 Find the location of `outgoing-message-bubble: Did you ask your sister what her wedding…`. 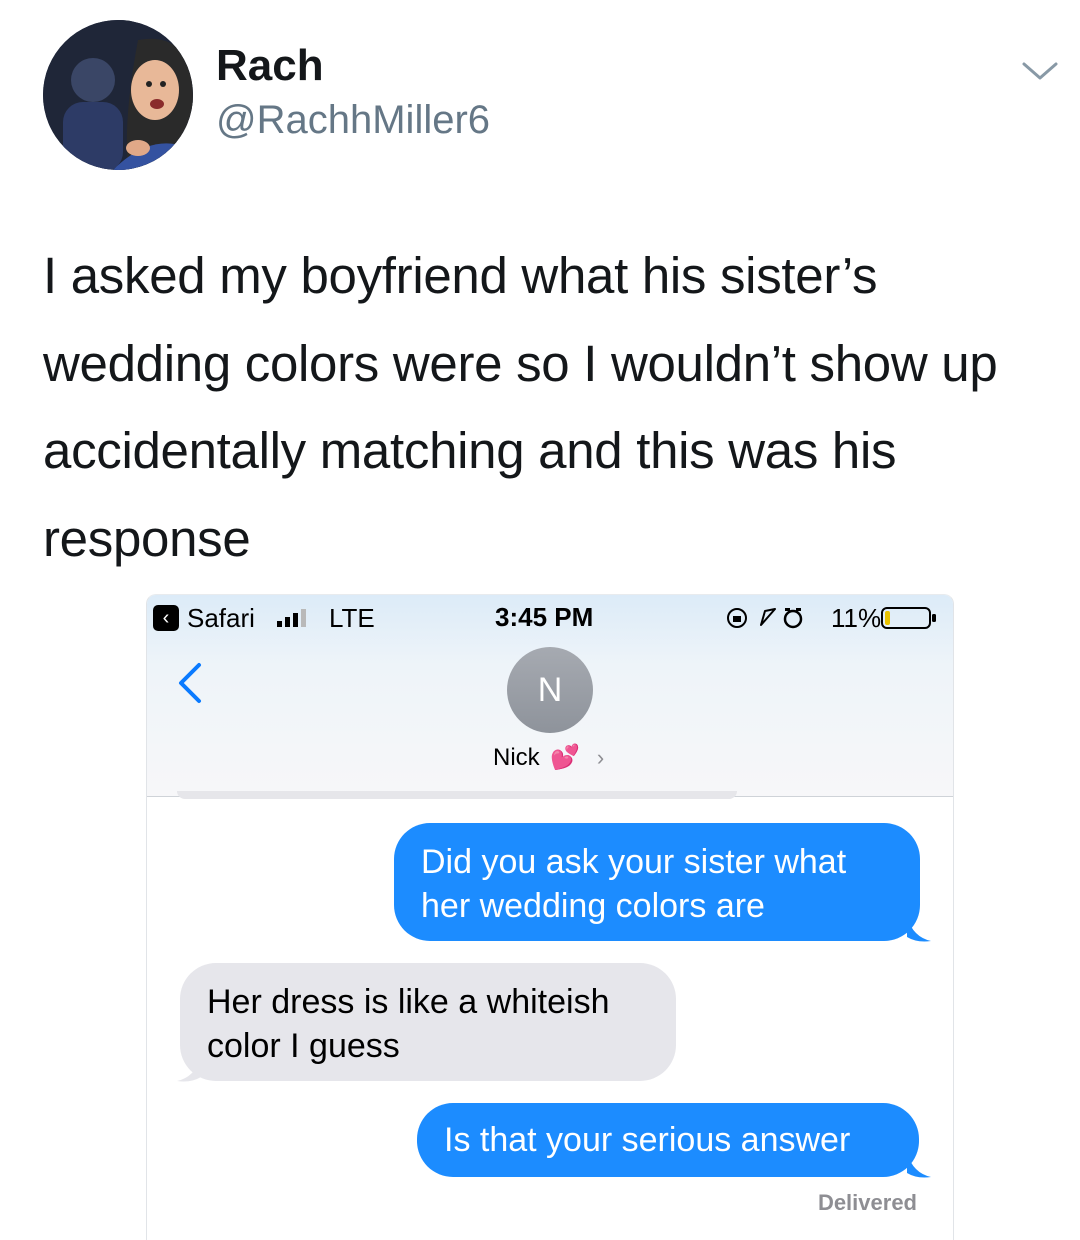

outgoing-message-bubble: Did you ask your sister what her wedding… is located at coordinates (657, 882).